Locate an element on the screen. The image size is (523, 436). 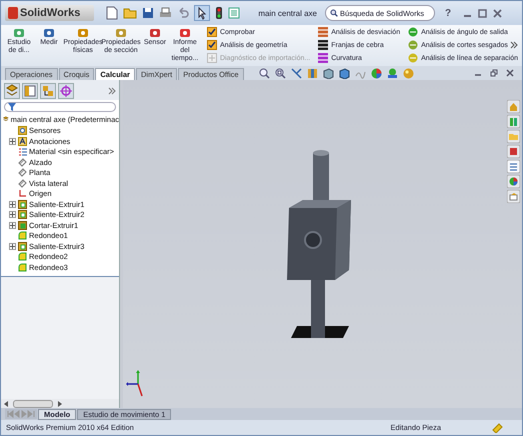
window-title: main central axe is located at coordinates (288, 13).